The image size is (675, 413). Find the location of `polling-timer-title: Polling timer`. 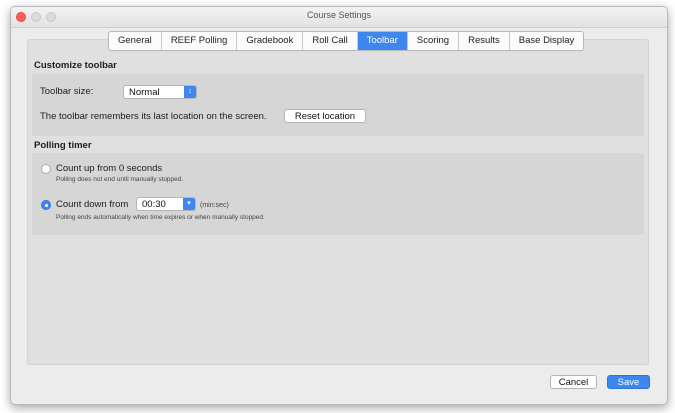

polling-timer-title: Polling timer is located at coordinates (63, 145).